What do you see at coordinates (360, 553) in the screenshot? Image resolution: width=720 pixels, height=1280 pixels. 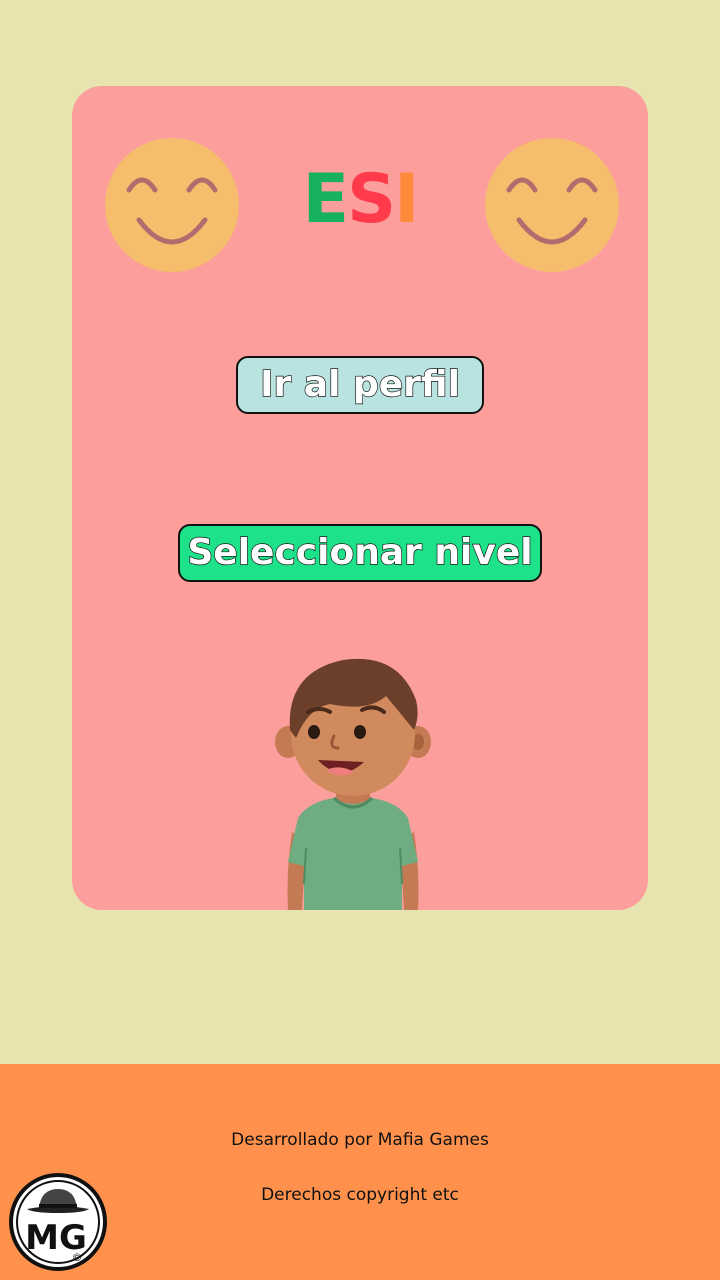 I see `select-level-button: Seleccionar nivel` at bounding box center [360, 553].